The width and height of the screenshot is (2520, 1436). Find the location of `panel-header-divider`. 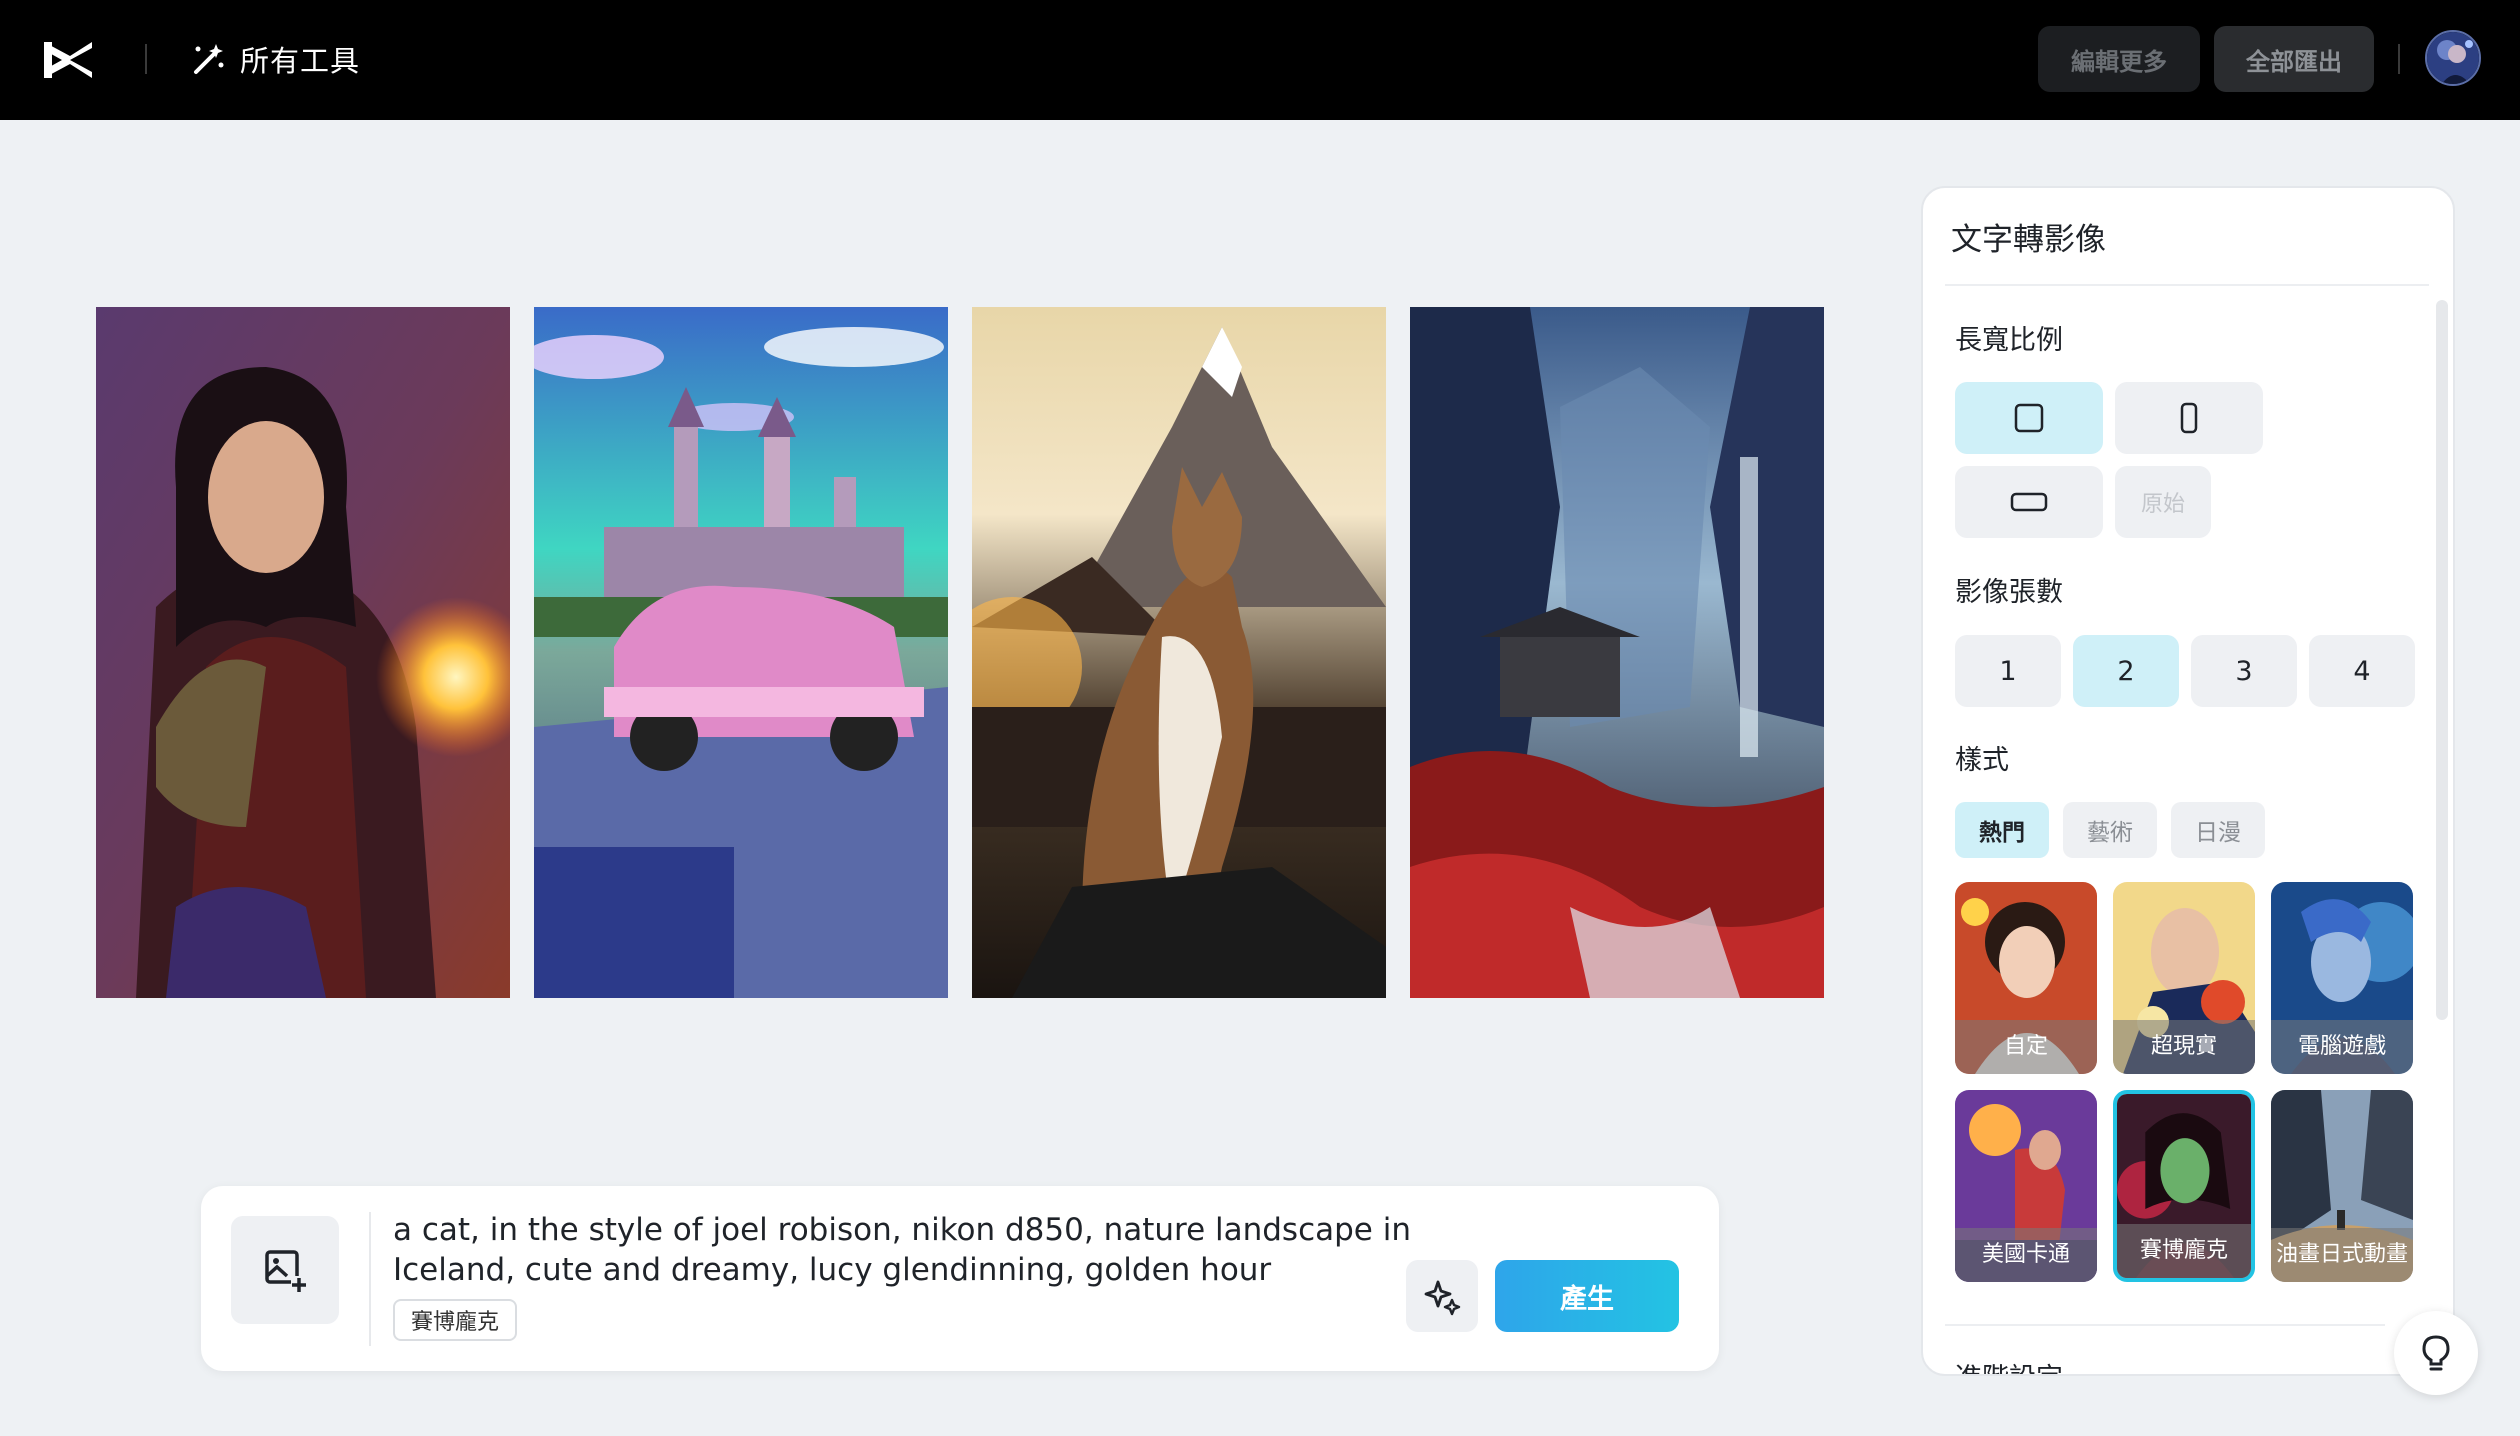

panel-header-divider is located at coordinates (2187, 285).